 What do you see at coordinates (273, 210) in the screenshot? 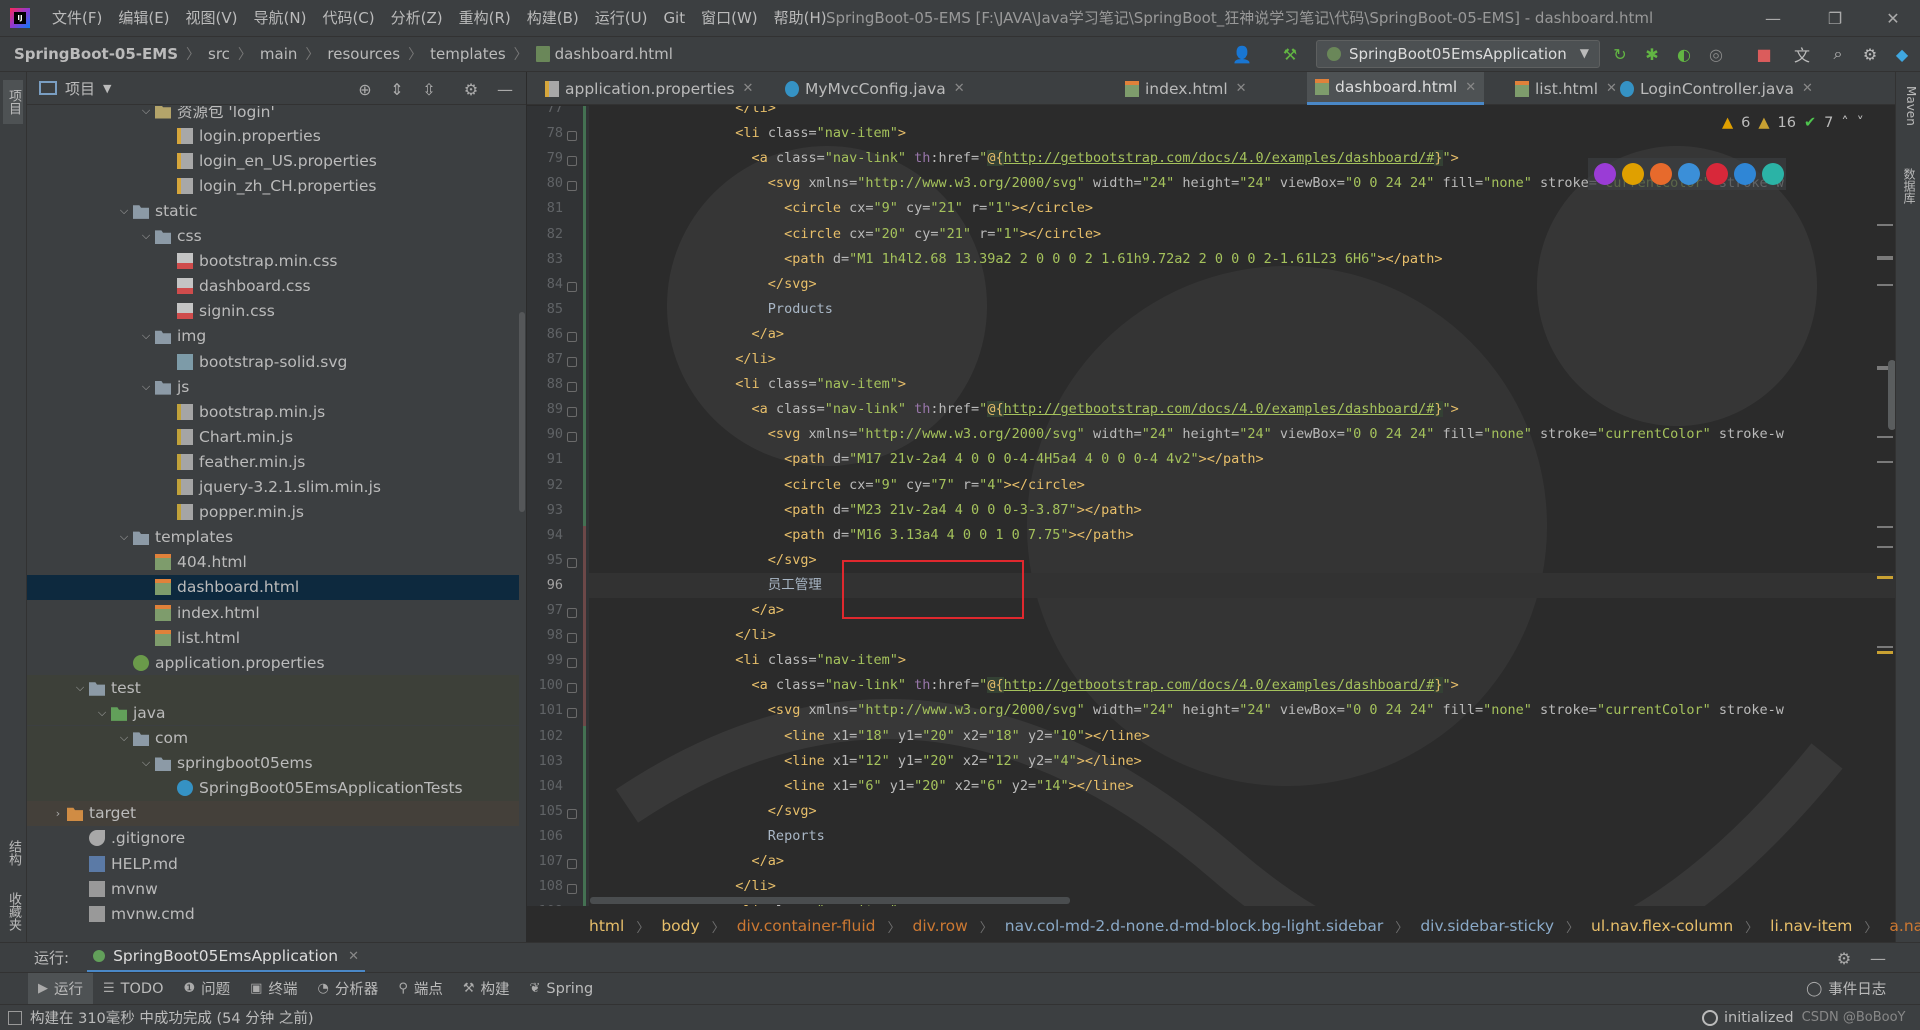
I see `tree-item: ⌵ static` at bounding box center [273, 210].